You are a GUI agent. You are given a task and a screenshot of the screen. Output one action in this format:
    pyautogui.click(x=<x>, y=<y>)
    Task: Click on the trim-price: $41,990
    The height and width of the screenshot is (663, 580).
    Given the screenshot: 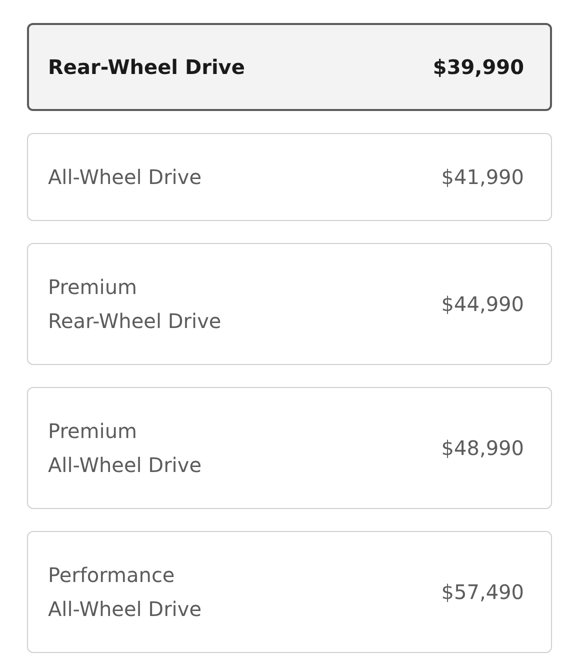 What is the action you would take?
    pyautogui.click(x=482, y=177)
    